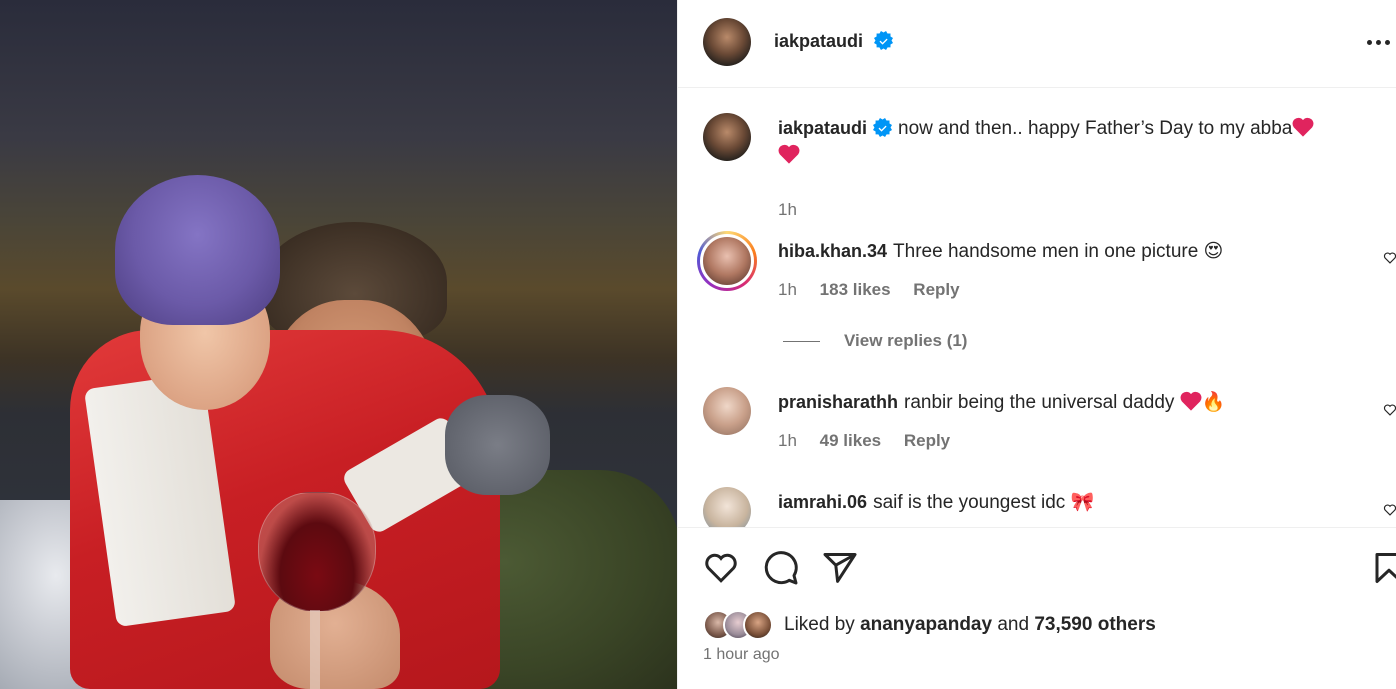 Image resolution: width=1396 pixels, height=689 pixels. I want to click on caption-meta: 1h, so click(796, 210).